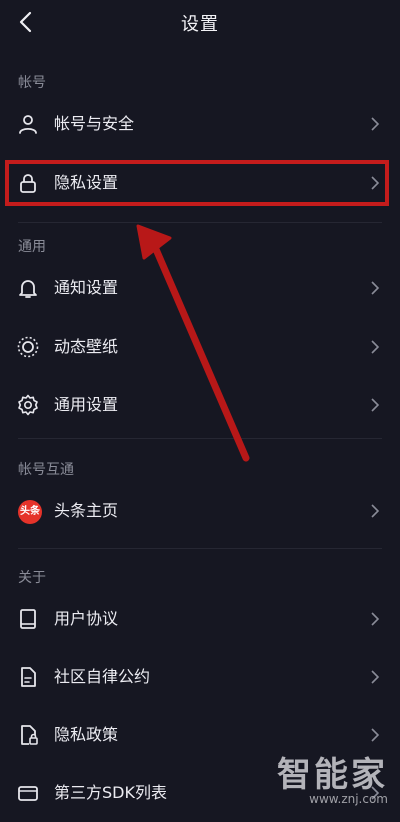 The width and height of the screenshot is (400, 822). What do you see at coordinates (28, 793) in the screenshot?
I see `wallet-icon` at bounding box center [28, 793].